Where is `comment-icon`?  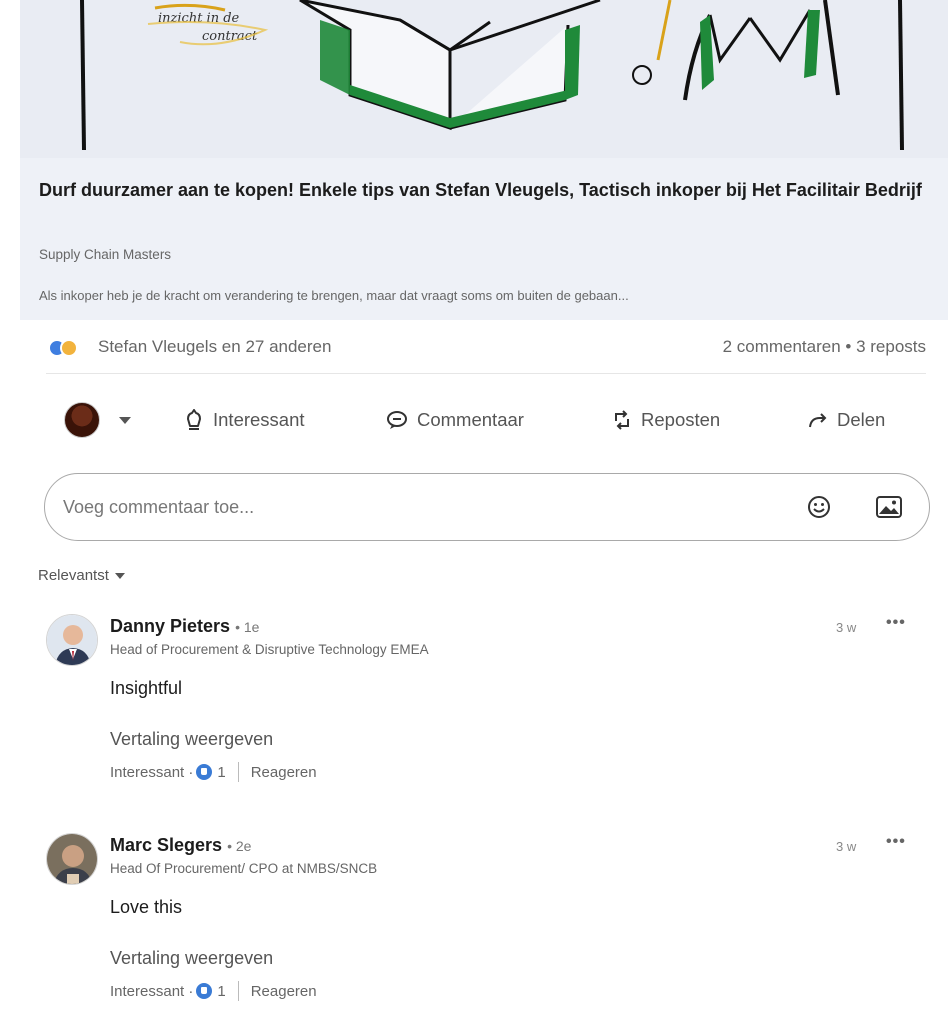 comment-icon is located at coordinates (397, 420).